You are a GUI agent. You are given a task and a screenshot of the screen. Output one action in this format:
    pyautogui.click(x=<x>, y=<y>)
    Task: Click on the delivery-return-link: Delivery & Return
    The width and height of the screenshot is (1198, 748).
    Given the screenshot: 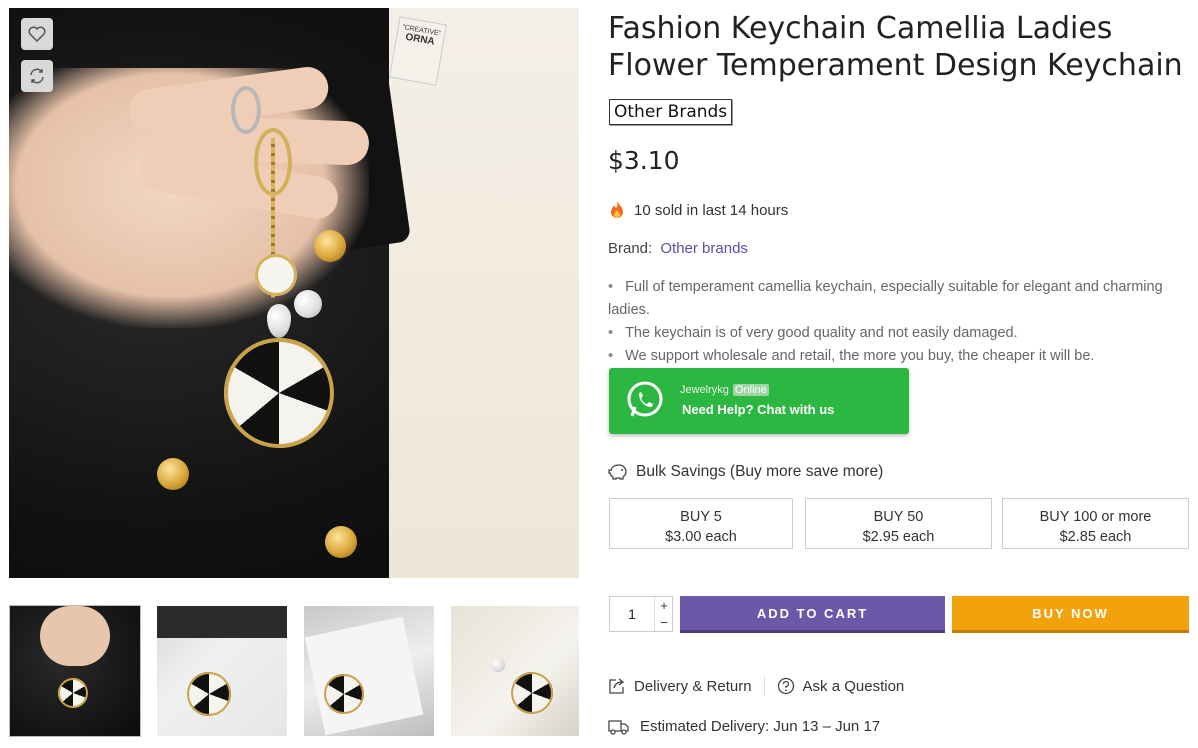 What is the action you would take?
    pyautogui.click(x=680, y=686)
    